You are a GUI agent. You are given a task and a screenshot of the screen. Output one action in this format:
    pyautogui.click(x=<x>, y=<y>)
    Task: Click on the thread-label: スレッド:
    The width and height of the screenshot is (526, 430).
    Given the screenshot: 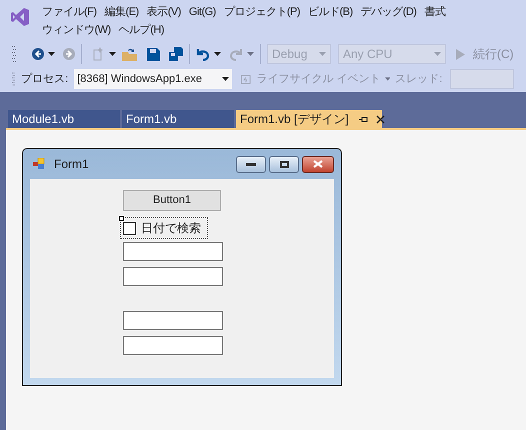 What is the action you would take?
    pyautogui.click(x=418, y=79)
    